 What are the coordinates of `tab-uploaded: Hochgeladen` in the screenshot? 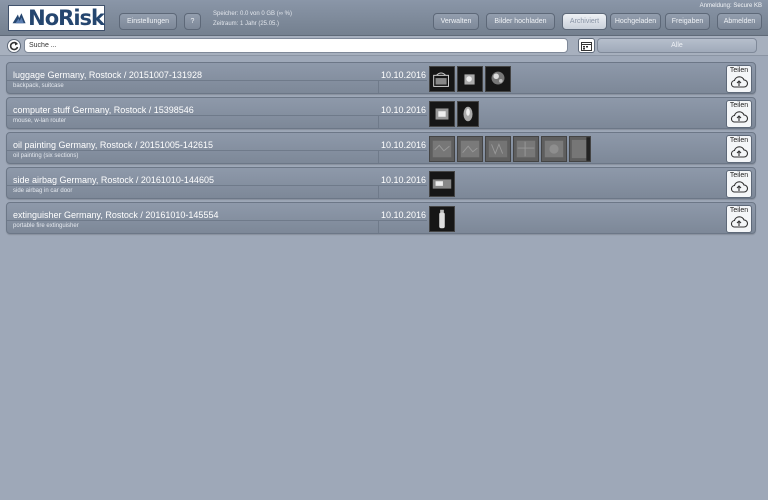 It's located at (635, 21).